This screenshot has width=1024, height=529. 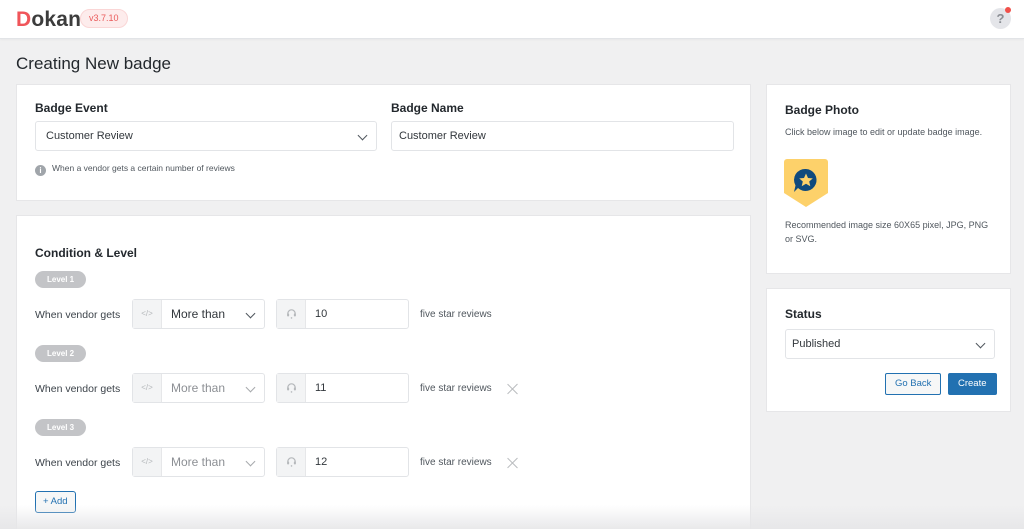 I want to click on status-title: Status, so click(x=803, y=314).